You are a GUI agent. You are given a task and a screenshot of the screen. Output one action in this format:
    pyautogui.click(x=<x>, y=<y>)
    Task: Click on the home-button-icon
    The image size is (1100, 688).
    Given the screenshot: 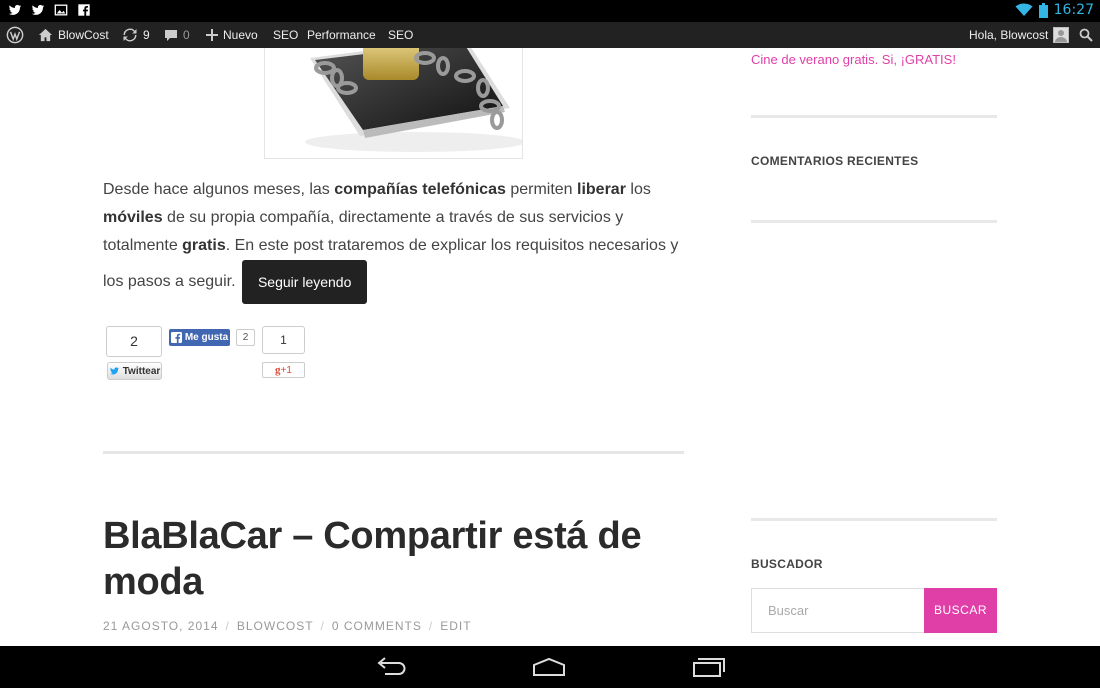 What is the action you would take?
    pyautogui.click(x=549, y=667)
    